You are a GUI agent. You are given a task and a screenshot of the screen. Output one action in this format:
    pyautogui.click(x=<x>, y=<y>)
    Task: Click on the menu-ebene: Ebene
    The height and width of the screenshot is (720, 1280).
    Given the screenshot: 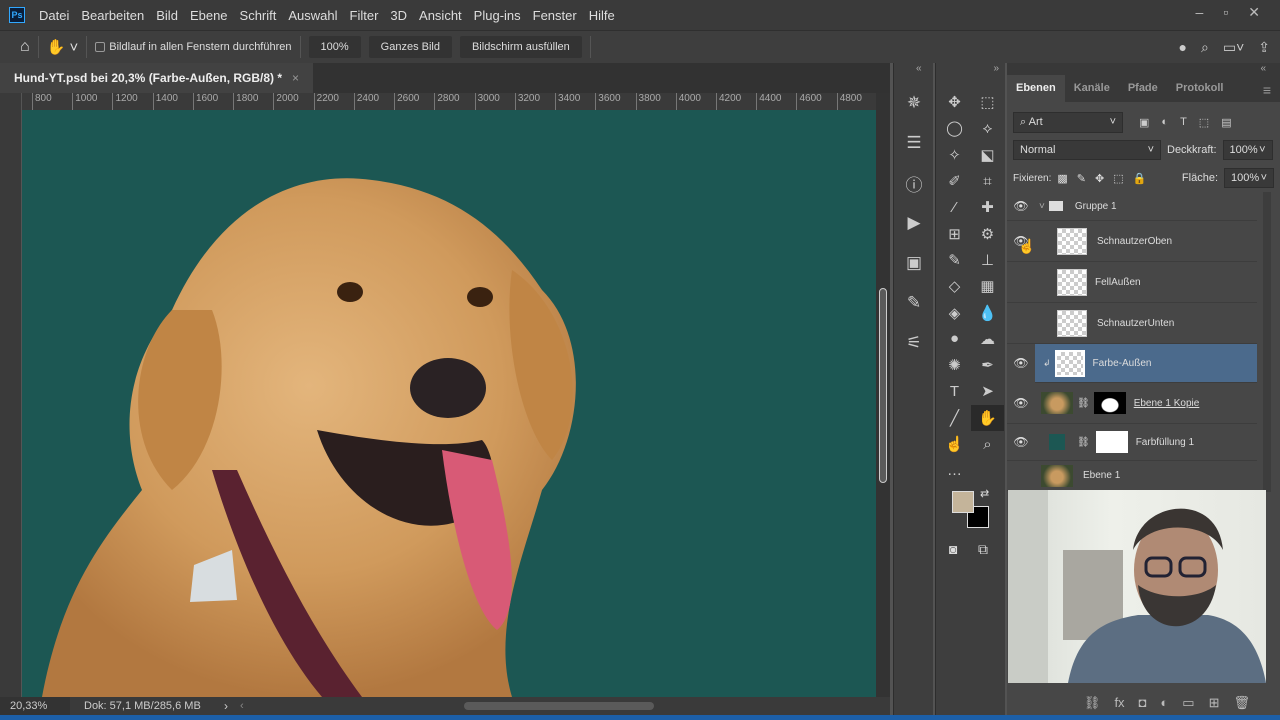 What is the action you would take?
    pyautogui.click(x=209, y=15)
    